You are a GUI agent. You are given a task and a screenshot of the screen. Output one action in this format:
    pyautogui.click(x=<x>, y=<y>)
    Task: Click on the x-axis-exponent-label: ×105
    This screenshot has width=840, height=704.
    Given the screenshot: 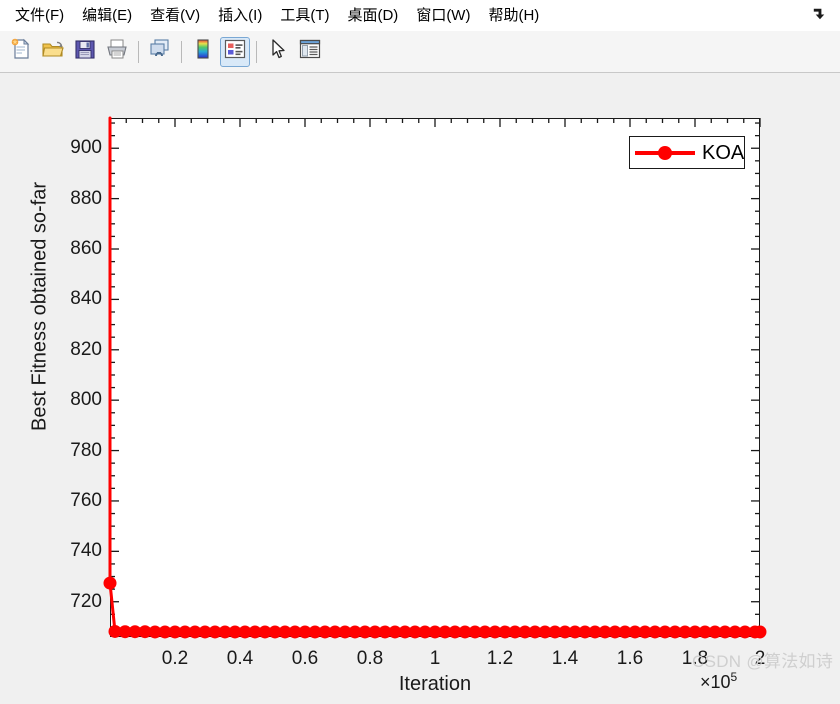 What is the action you would take?
    pyautogui.click(x=718, y=681)
    